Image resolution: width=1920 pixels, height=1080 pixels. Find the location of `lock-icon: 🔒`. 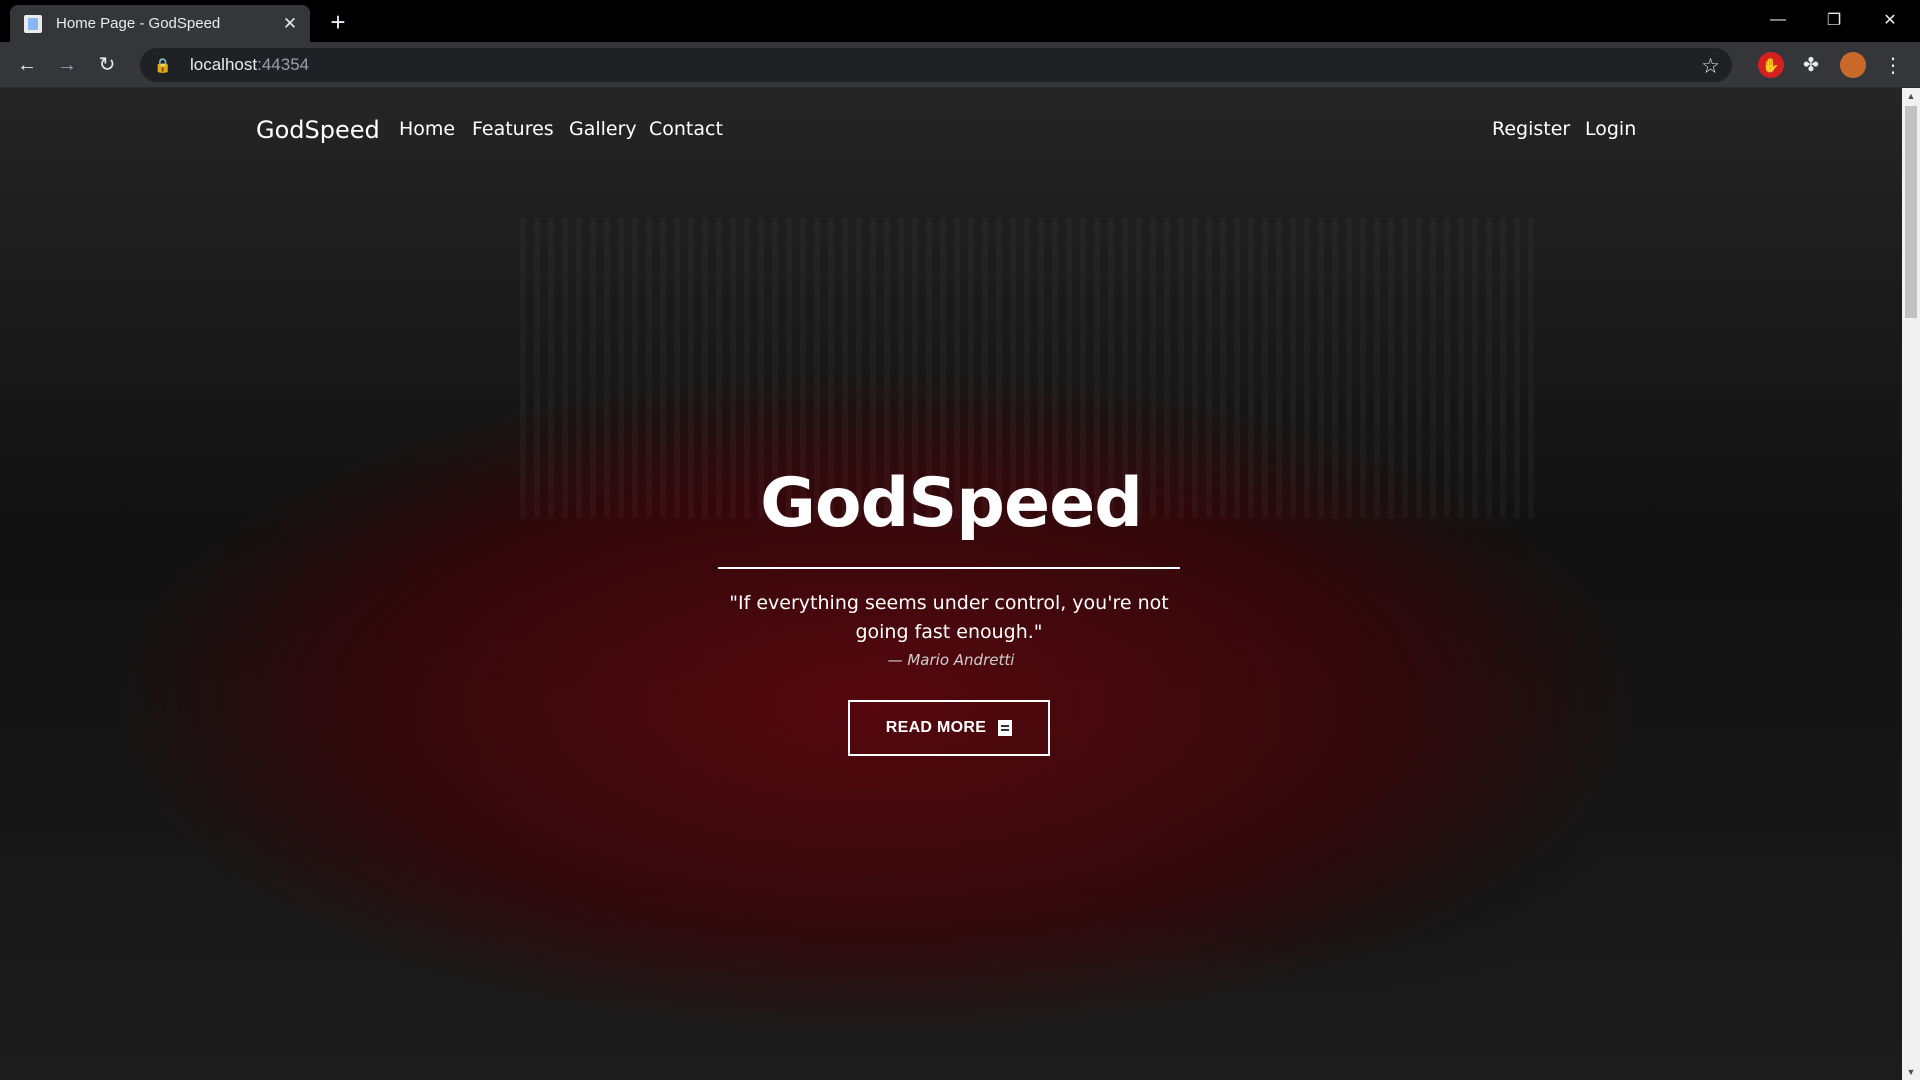

lock-icon: 🔒 is located at coordinates (163, 65).